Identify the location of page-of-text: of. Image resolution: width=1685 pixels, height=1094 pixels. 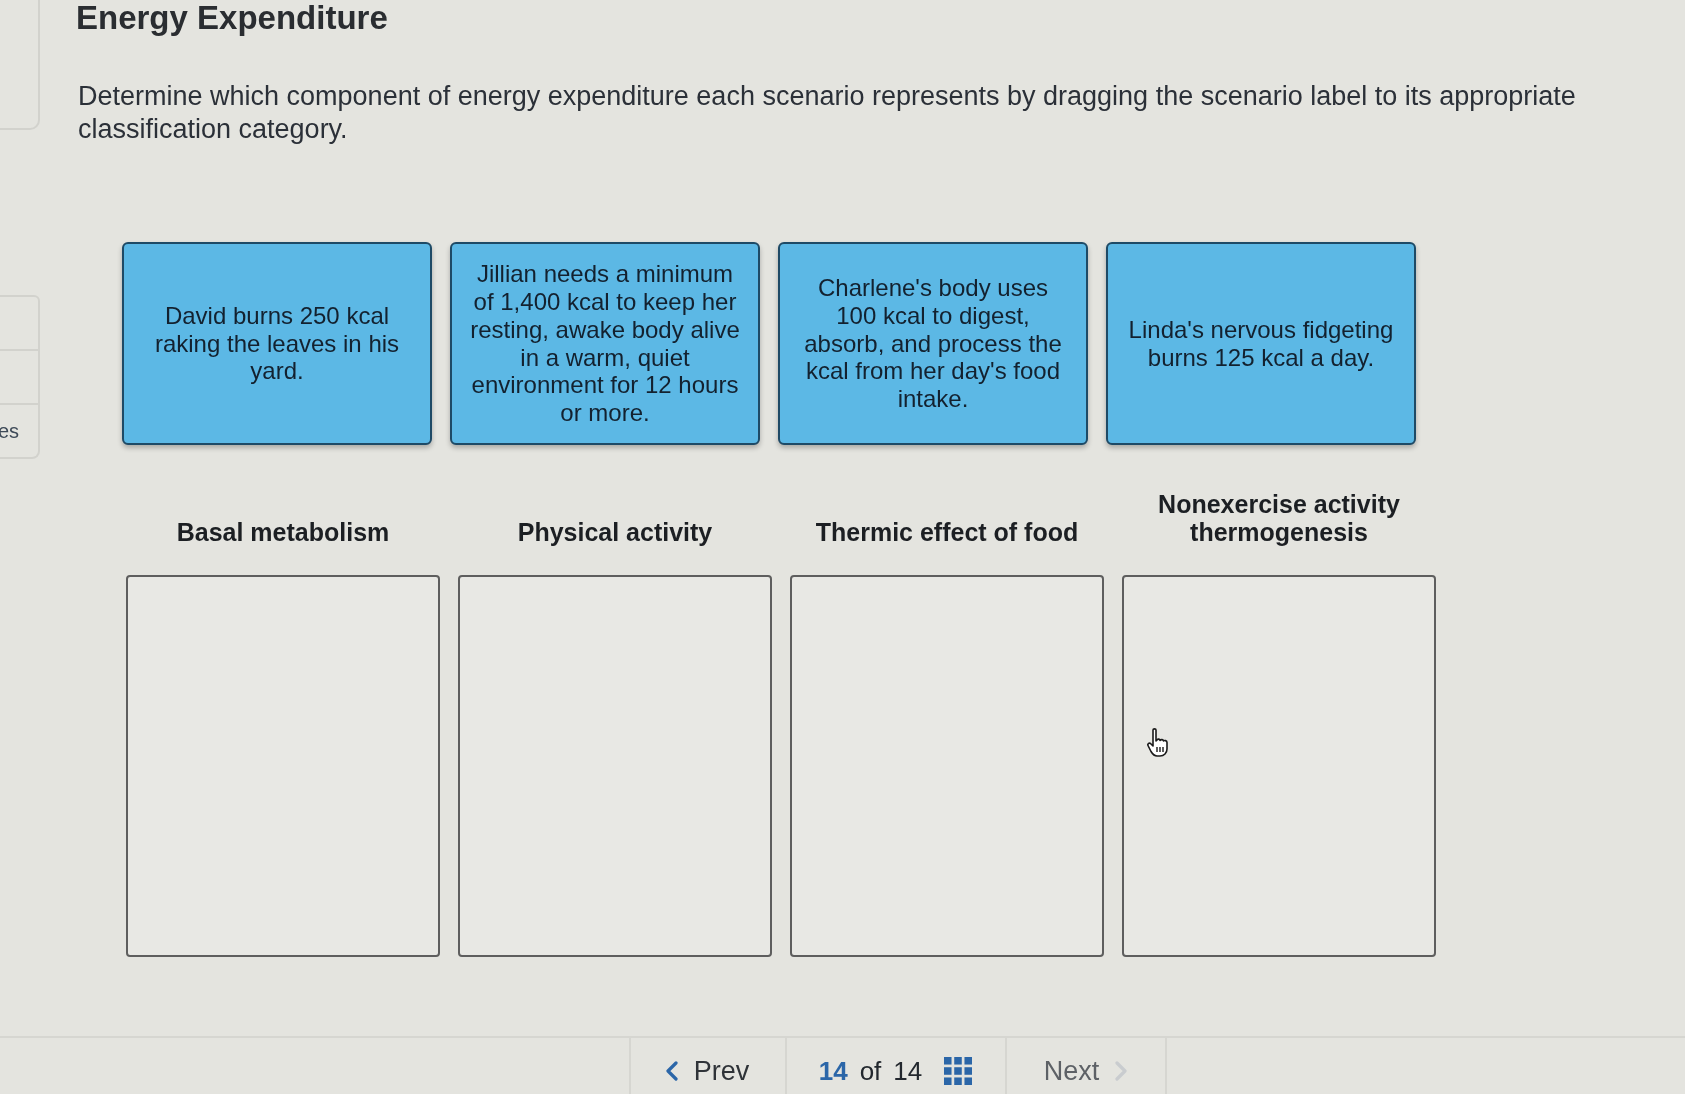
(870, 1071).